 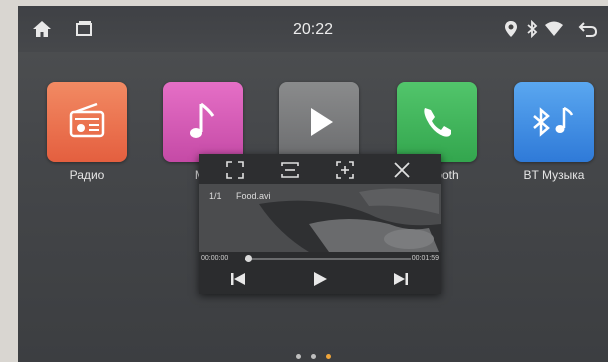 I want to click on progress-knob, so click(x=249, y=258).